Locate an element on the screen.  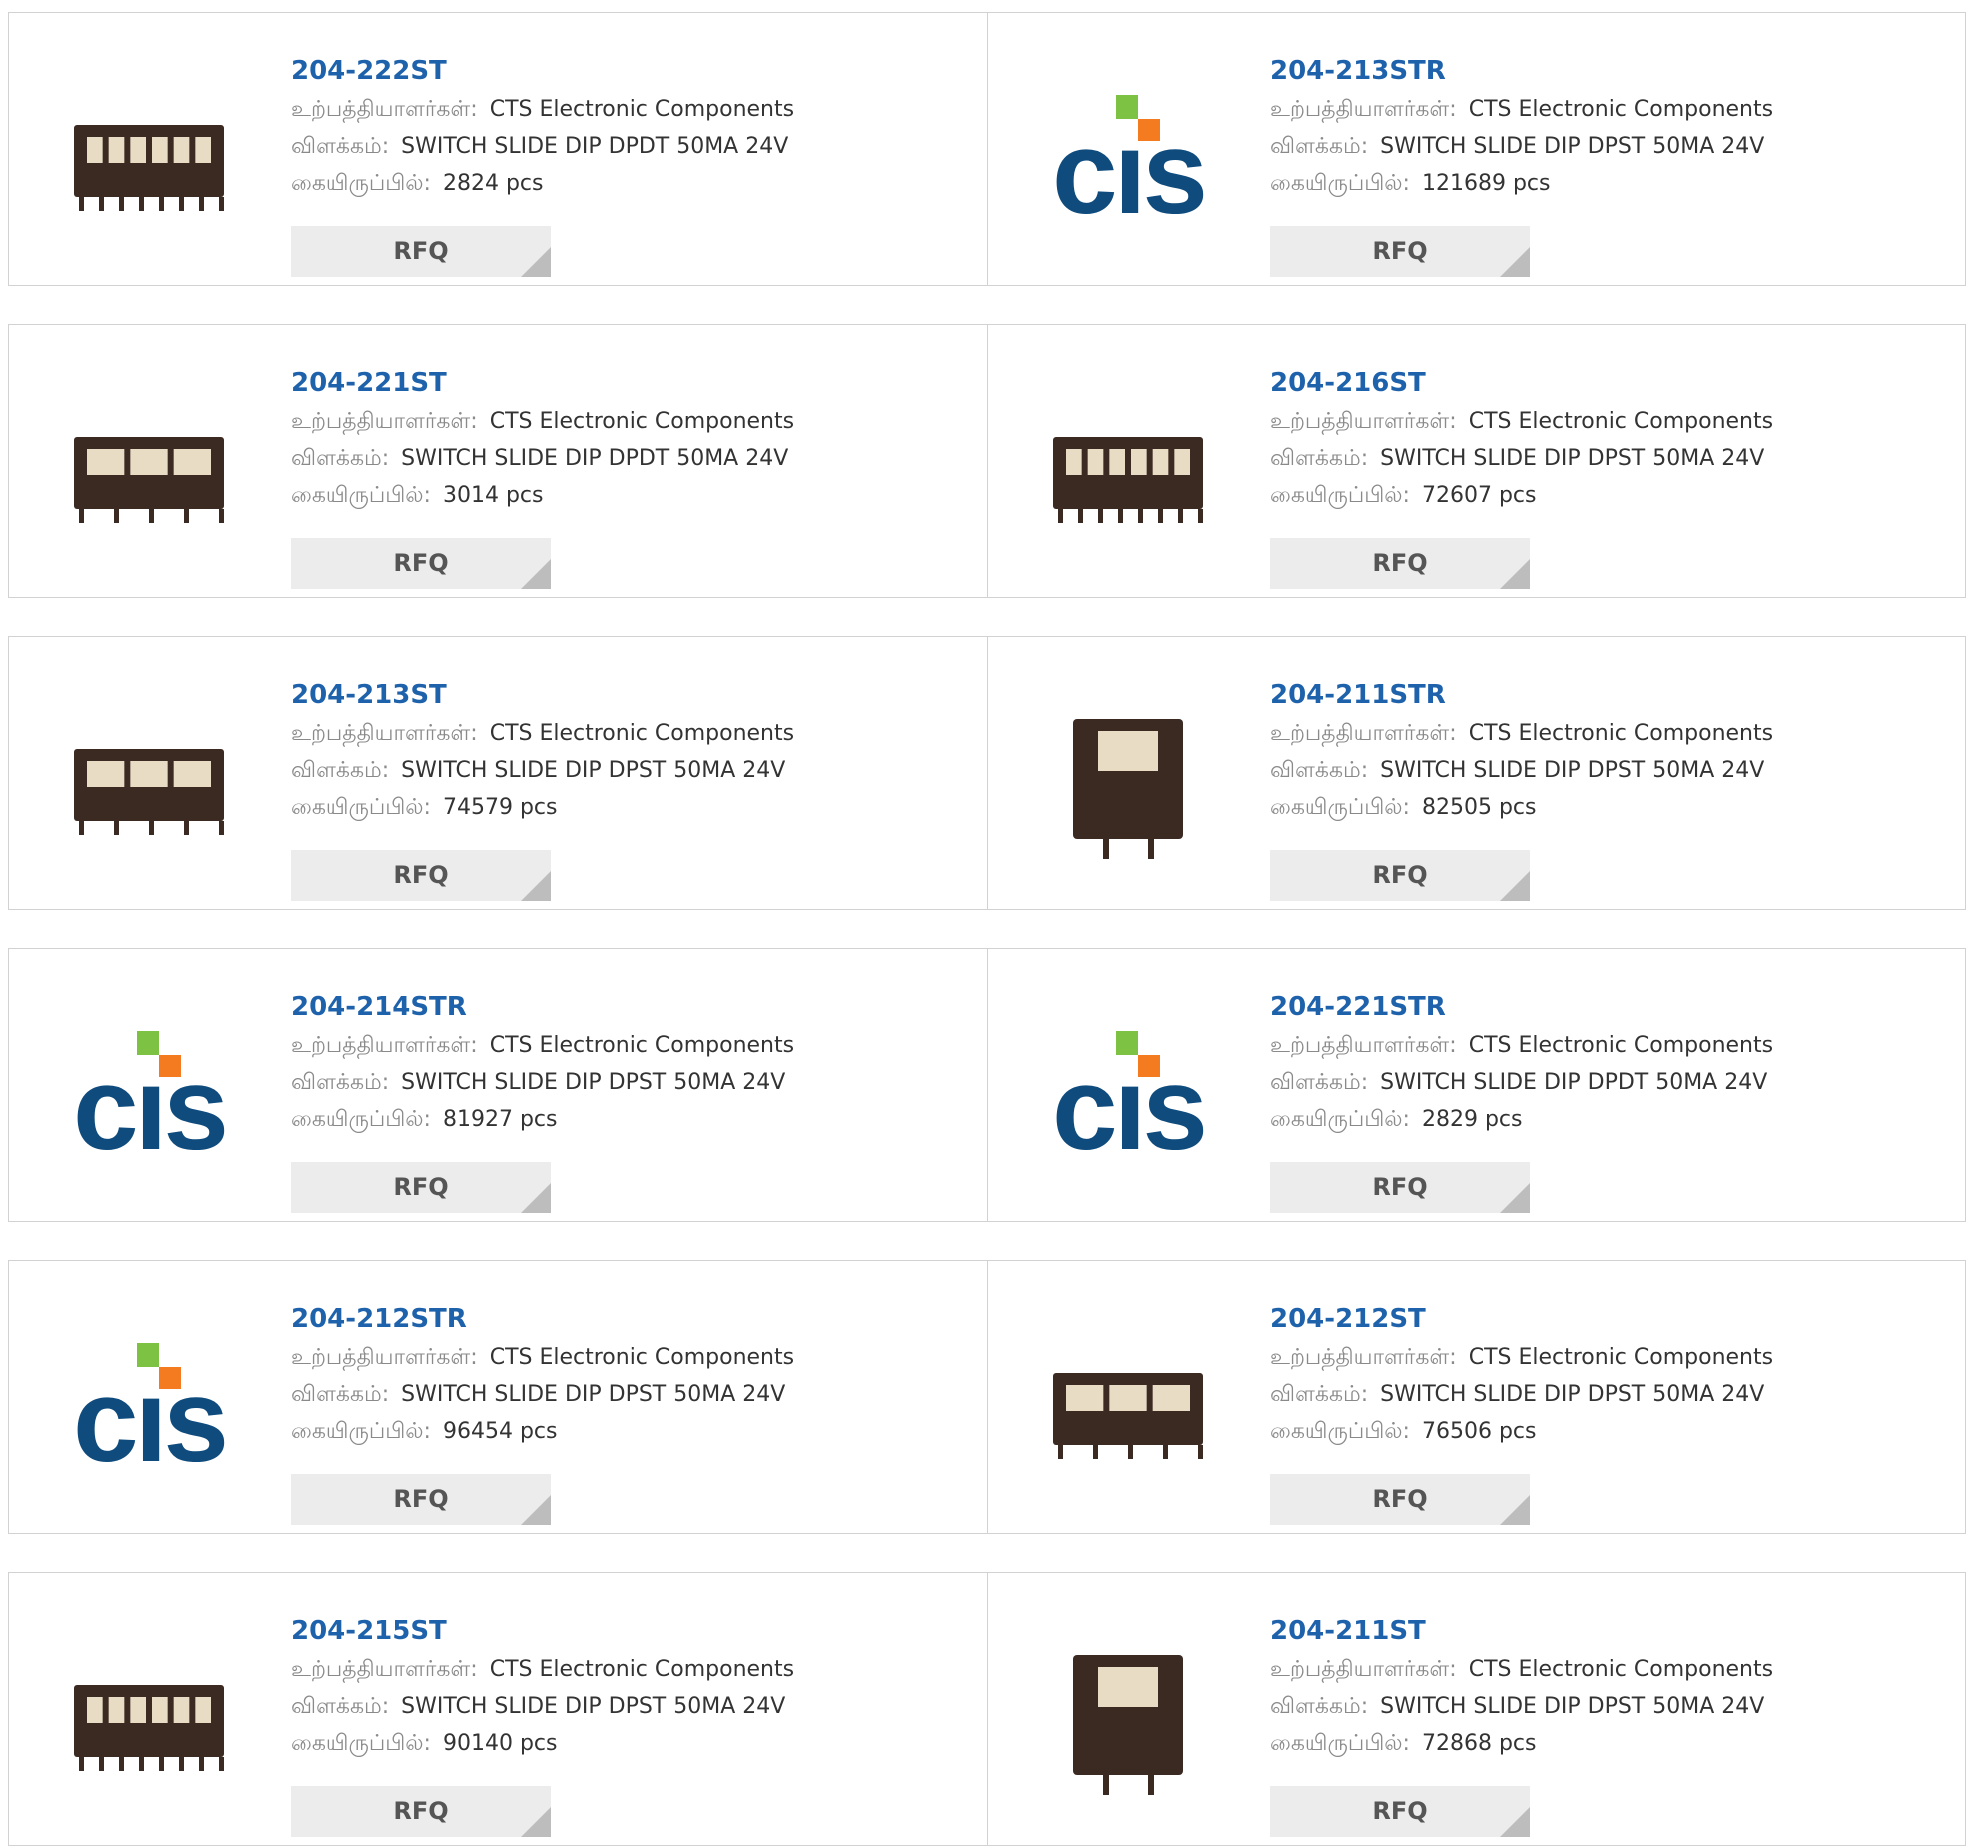
stock-row: கையிருப்பில்: 81927 pcs is located at coordinates (634, 1119).